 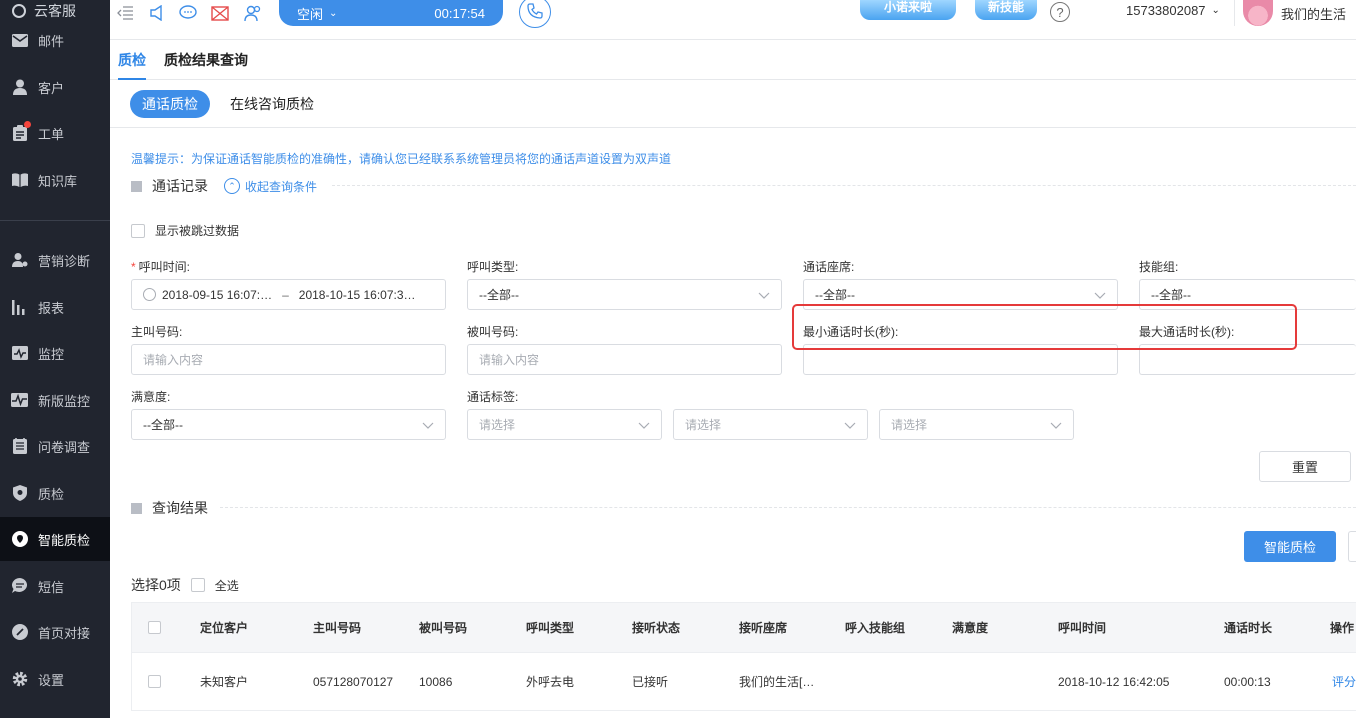 What do you see at coordinates (185, 230) in the screenshot?
I see `show-skipped-option: 显示被跳过数据` at bounding box center [185, 230].